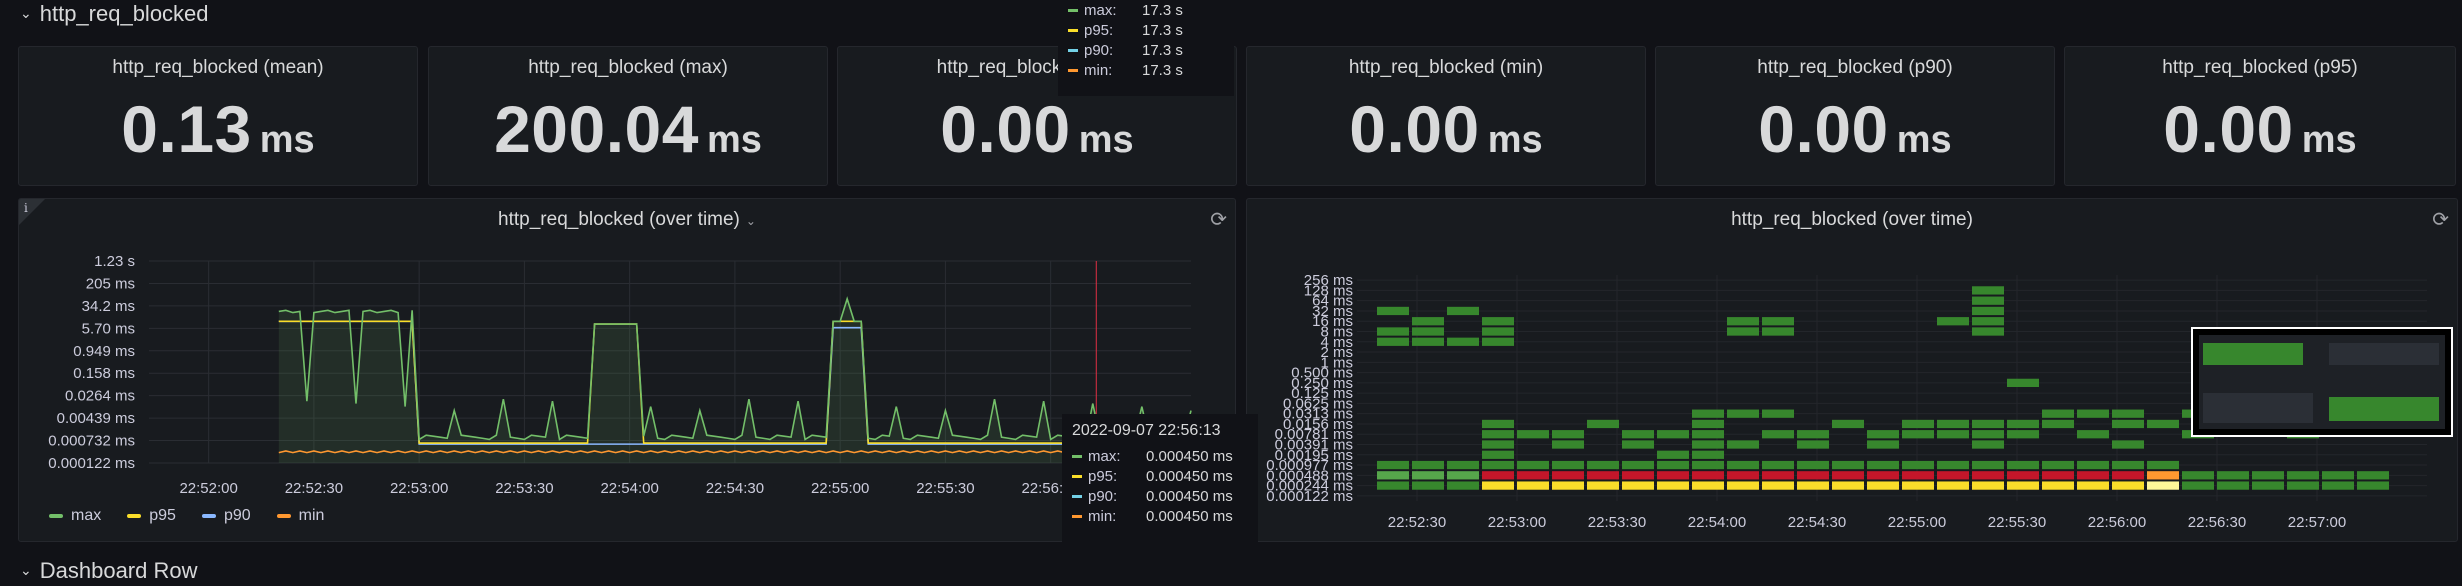 Image resolution: width=2462 pixels, height=586 pixels. Describe the element at coordinates (108, 571) in the screenshot. I see `row-header-dashboard-row: ⌄ Dashboard Row` at that location.